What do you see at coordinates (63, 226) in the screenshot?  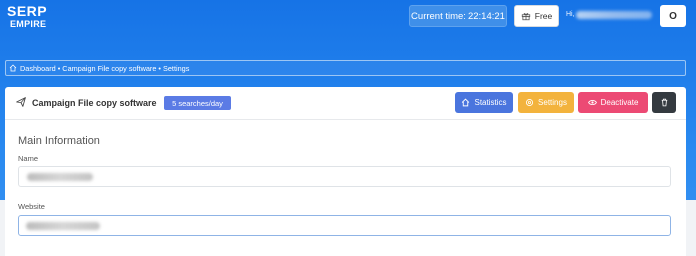 I see `redacted-website-value` at bounding box center [63, 226].